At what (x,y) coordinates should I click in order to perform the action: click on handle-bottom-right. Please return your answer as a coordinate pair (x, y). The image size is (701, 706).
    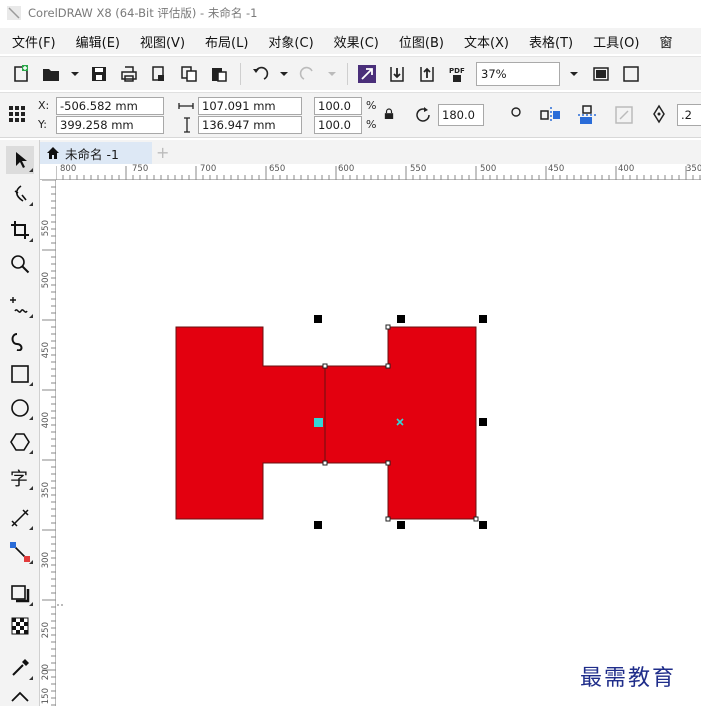
    Looking at the image, I should click on (483, 525).